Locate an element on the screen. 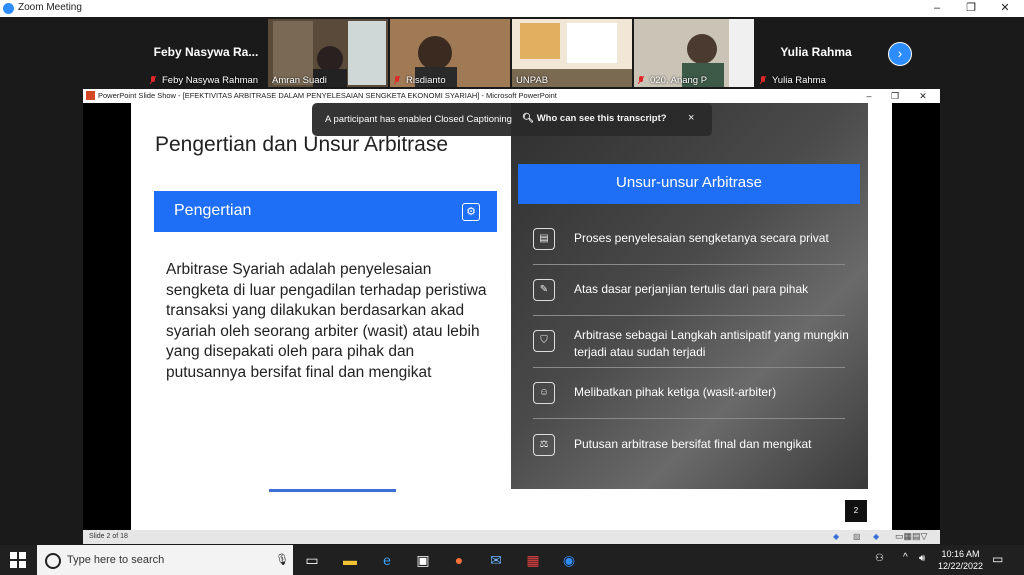 This screenshot has width=1024, height=575. shield-user-icon: ⛉ is located at coordinates (544, 341).